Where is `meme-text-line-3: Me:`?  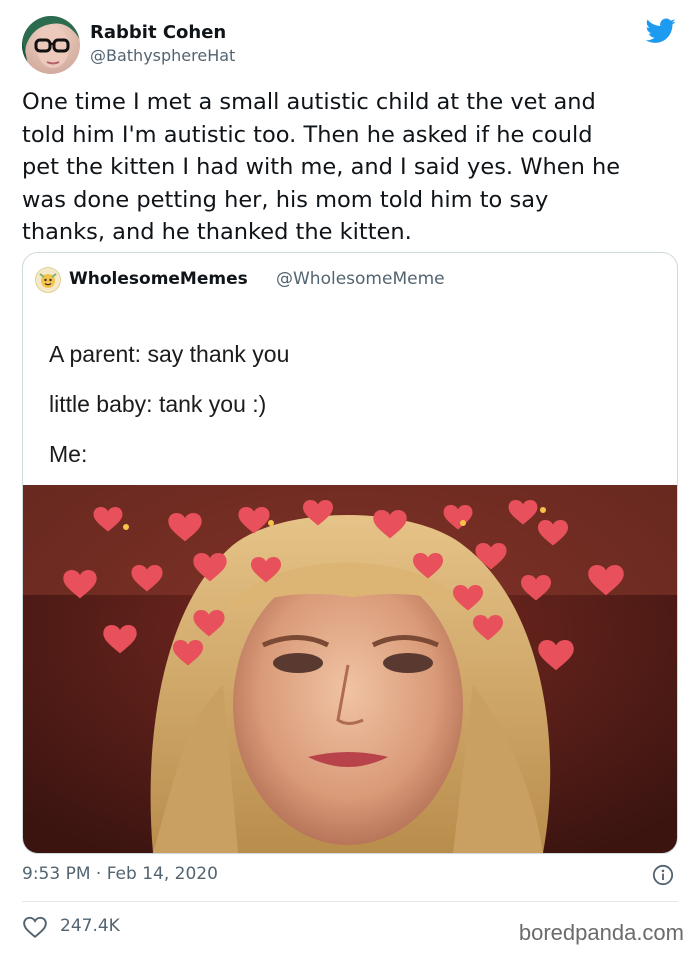 meme-text-line-3: Me: is located at coordinates (68, 454).